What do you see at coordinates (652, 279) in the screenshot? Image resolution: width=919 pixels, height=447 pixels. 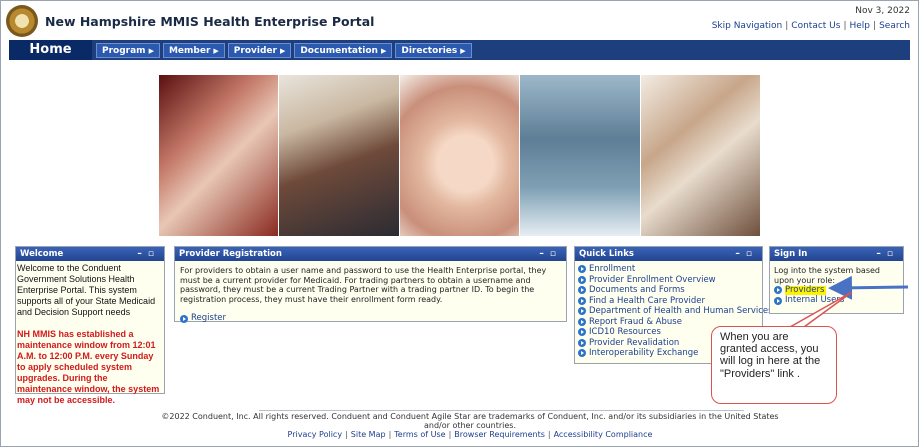 I see `list-item: Provider Enrollment Overview` at bounding box center [652, 279].